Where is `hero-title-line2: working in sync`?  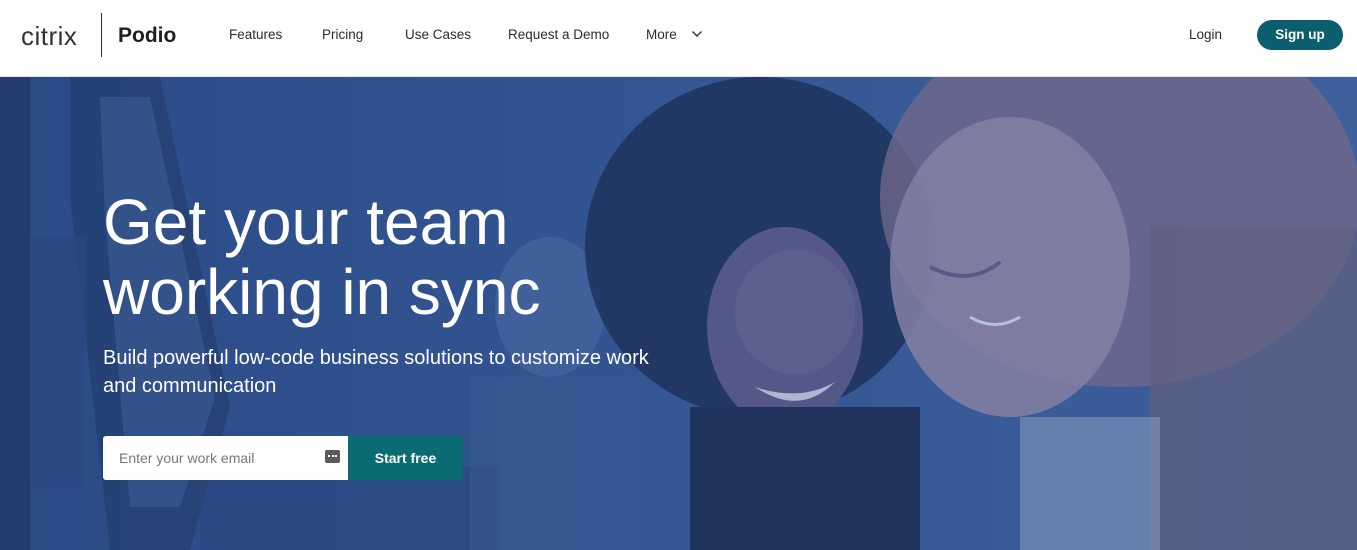 hero-title-line2: working in sync is located at coordinates (322, 292).